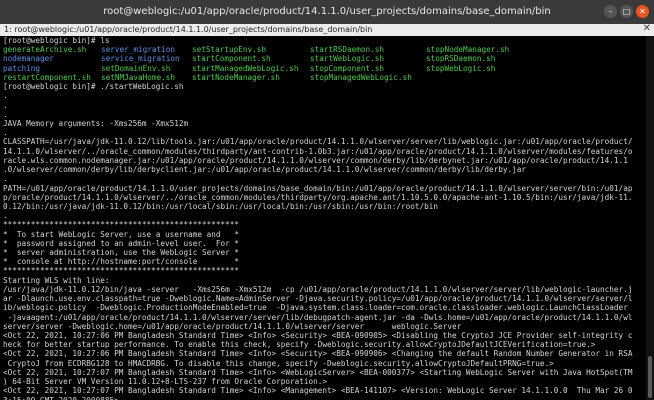 This screenshot has height=400, width=654. I want to click on output-line: [root@weblogic bin]# ./startWebLogic.sh, so click(93, 87).